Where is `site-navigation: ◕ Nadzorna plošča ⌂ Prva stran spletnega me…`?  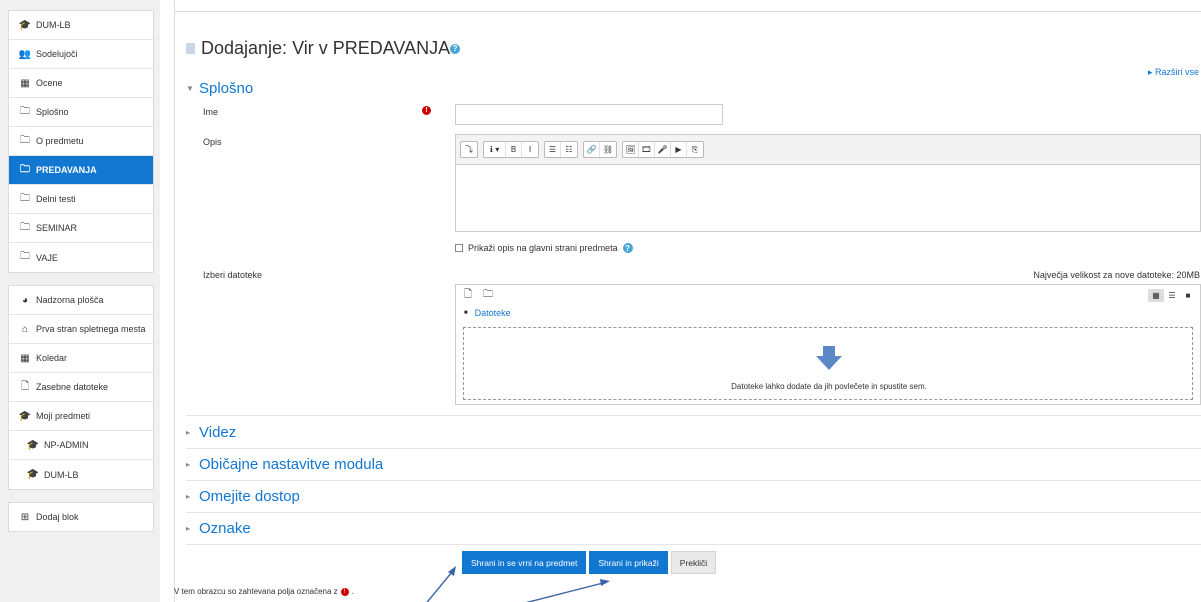 site-navigation: ◕ Nadzorna plošča ⌂ Prva stran spletnega me… is located at coordinates (81, 387).